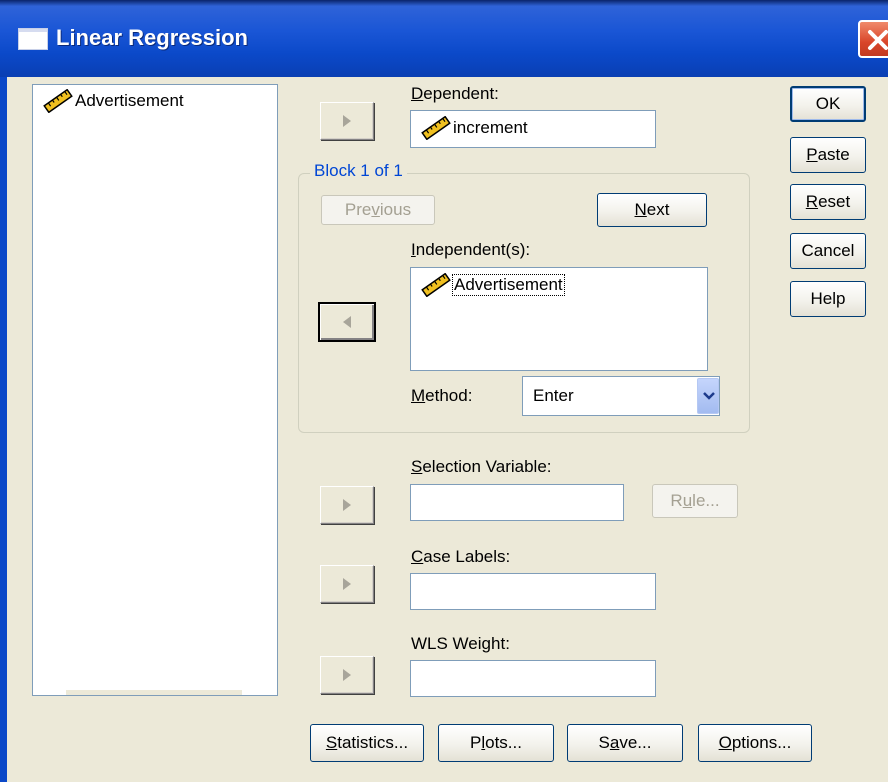  What do you see at coordinates (828, 104) in the screenshot?
I see `ok-button: OK` at bounding box center [828, 104].